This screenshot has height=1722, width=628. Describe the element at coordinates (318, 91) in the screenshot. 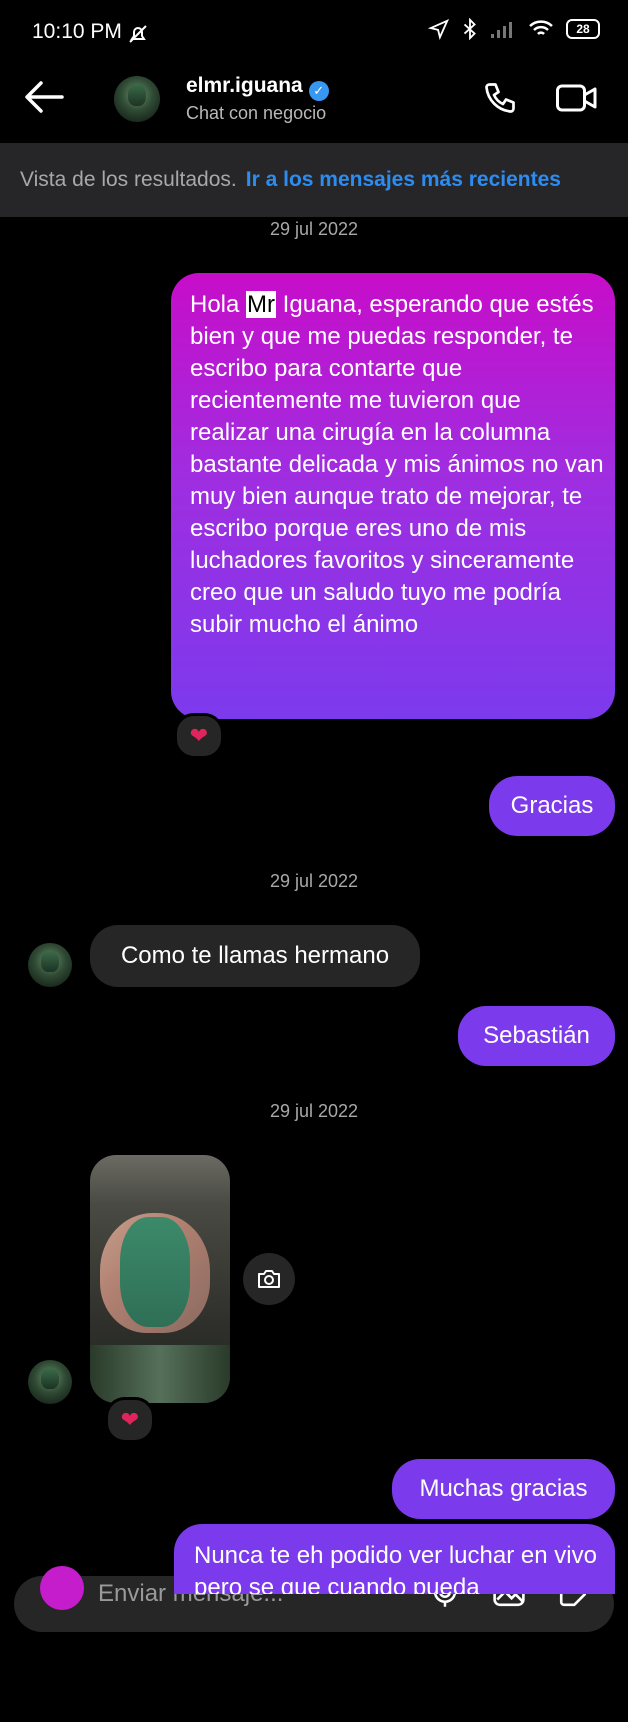

I see `verified-badge-icon: ✓` at that location.